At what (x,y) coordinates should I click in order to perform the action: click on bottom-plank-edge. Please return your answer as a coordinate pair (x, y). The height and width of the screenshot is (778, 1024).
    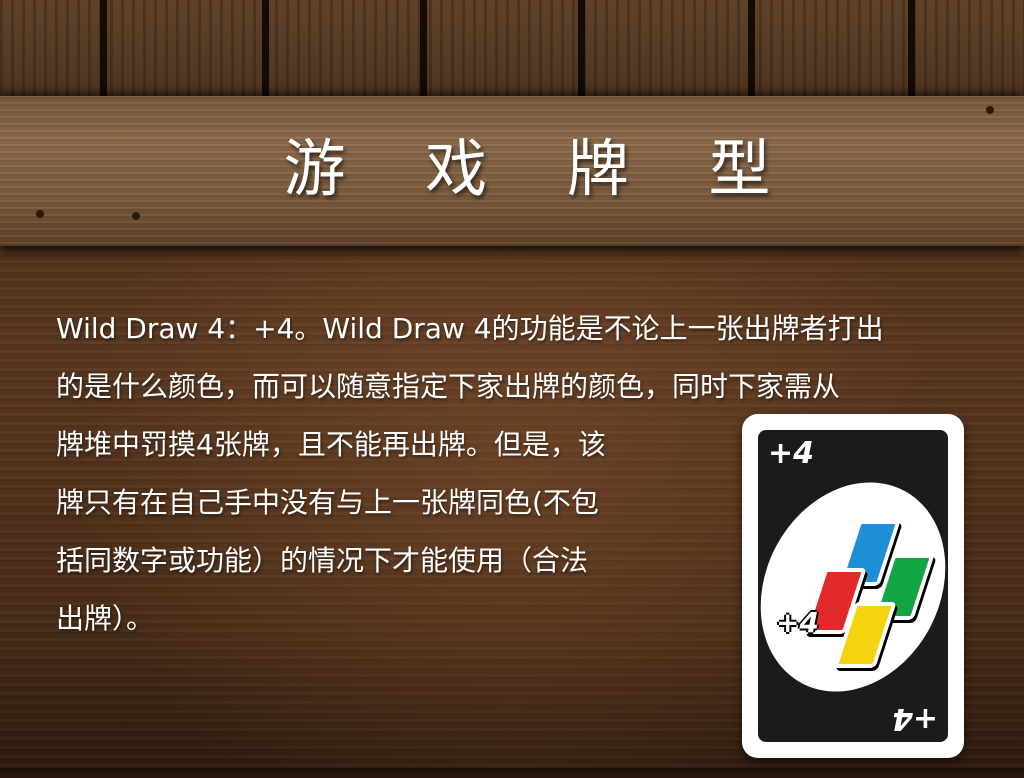
    Looking at the image, I should click on (512, 773).